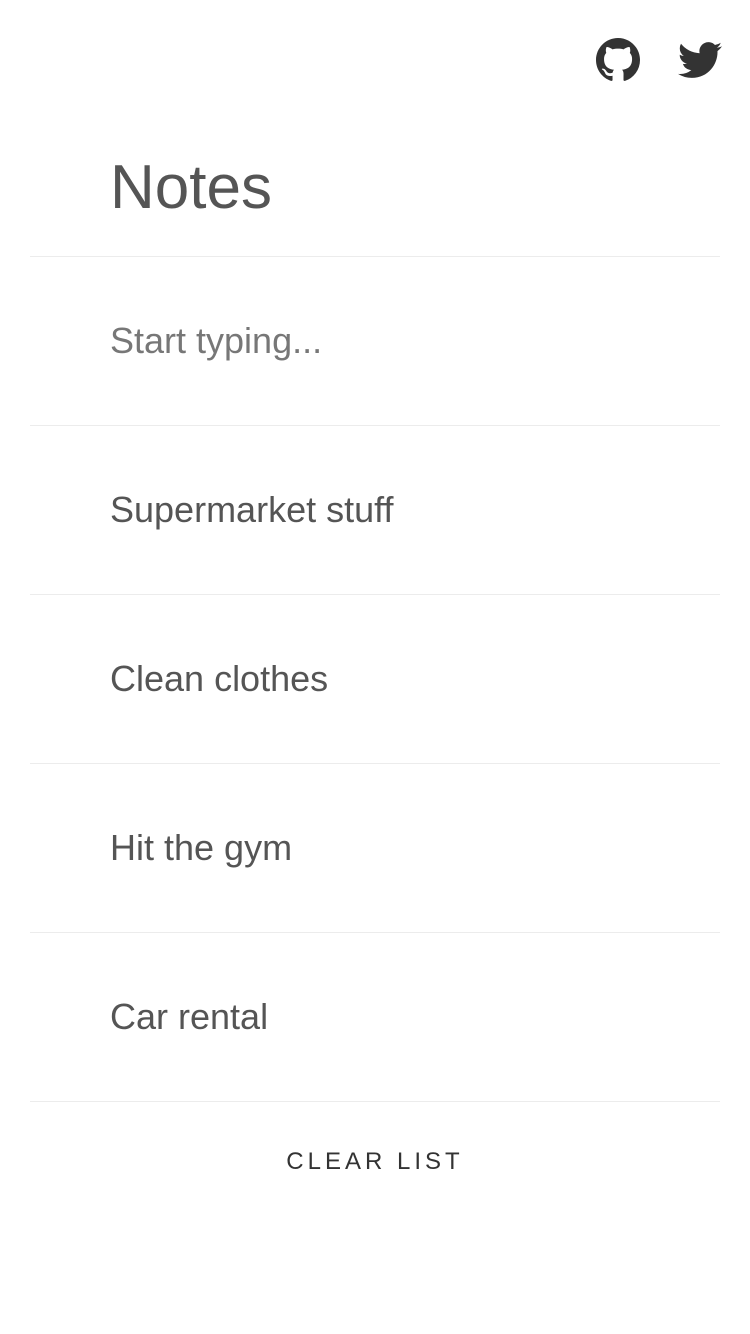  Describe the element at coordinates (375, 1162) in the screenshot. I see `clear-list-button: CLEAR LIST` at that location.